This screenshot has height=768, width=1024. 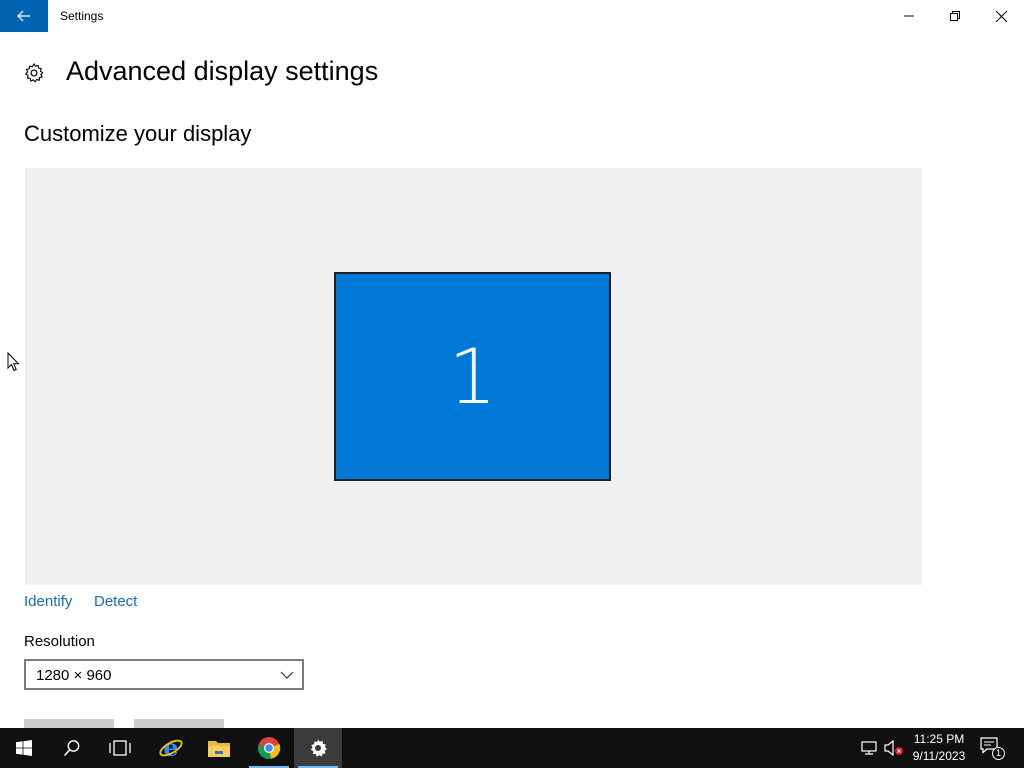 I want to click on action-center-button: 1, so click(x=993, y=748).